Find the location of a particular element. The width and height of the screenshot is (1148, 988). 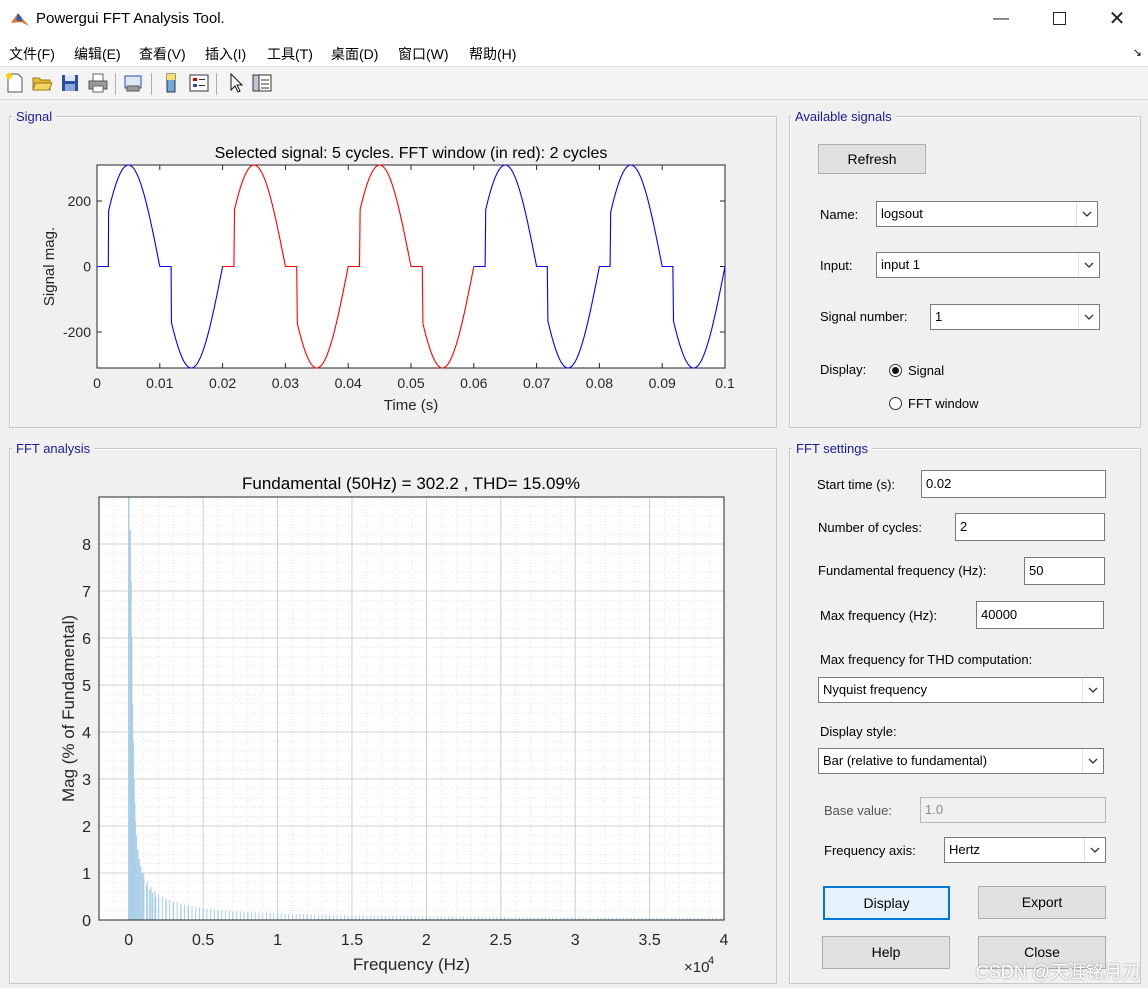

x-axis-exponent-power: 4 is located at coordinates (711, 961).